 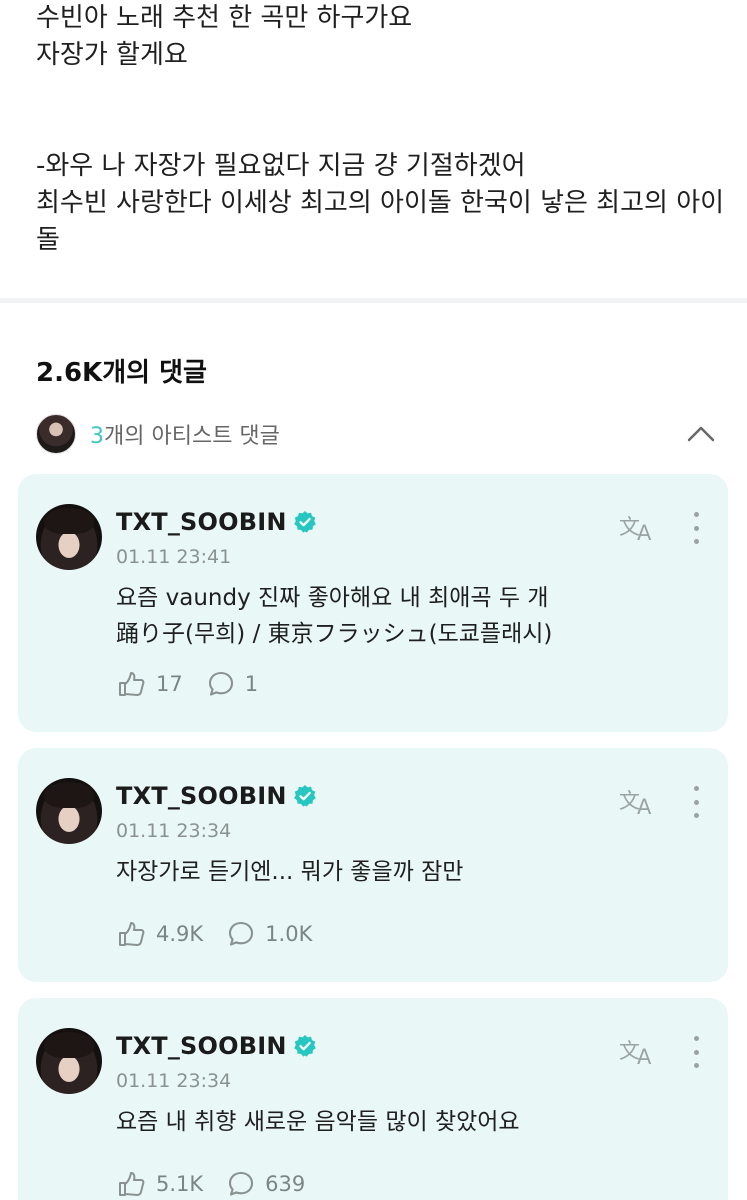 What do you see at coordinates (180, 1184) in the screenshot?
I see `like-count: 5.1K` at bounding box center [180, 1184].